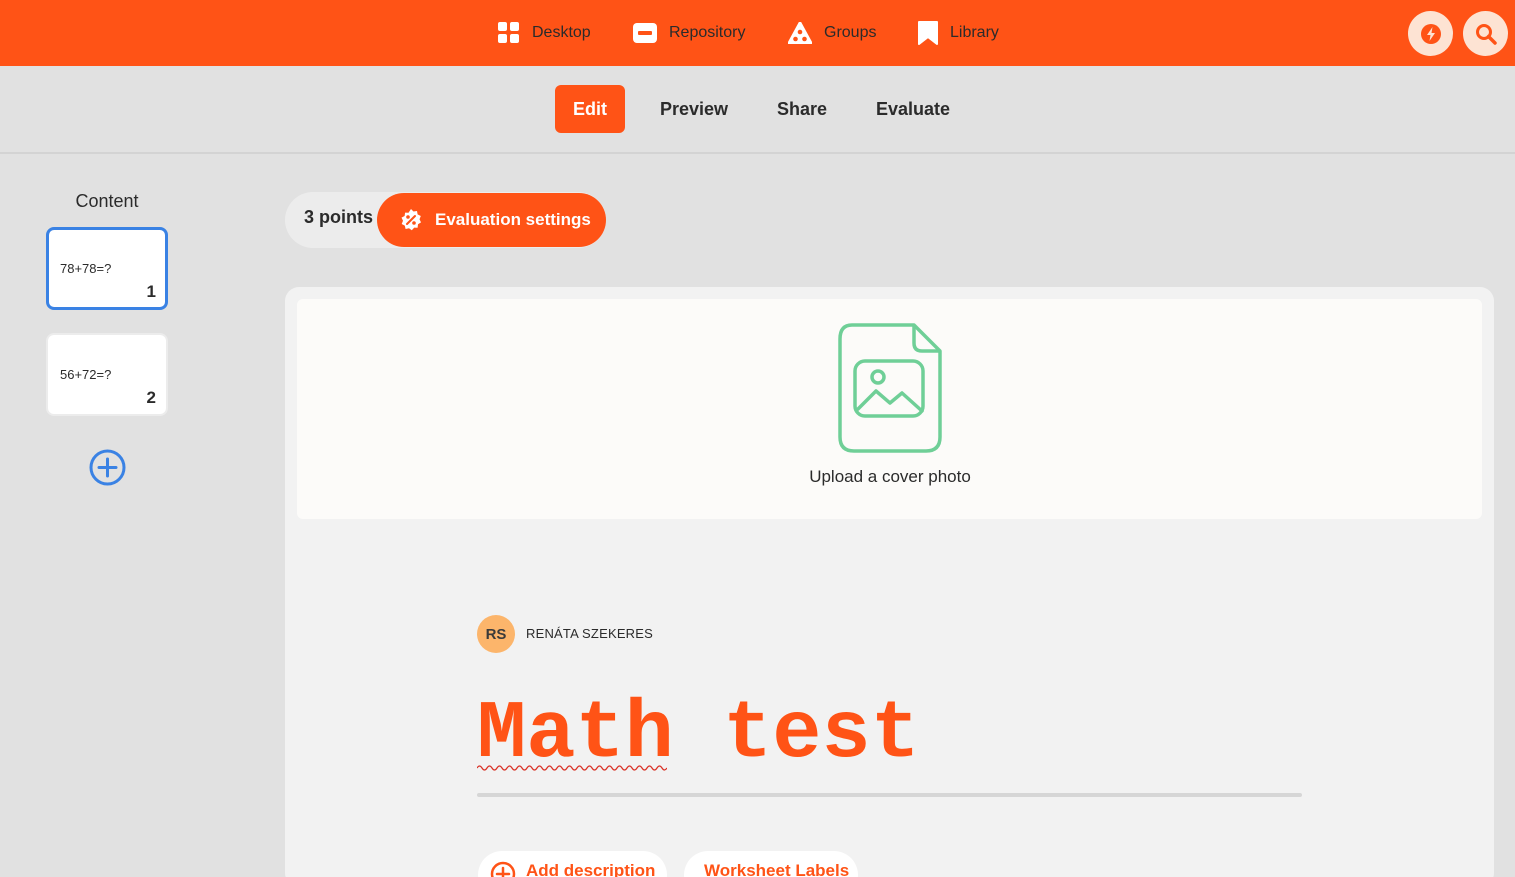 The image size is (1515, 877). What do you see at coordinates (802, 109) in the screenshot?
I see `tab-share: Share` at bounding box center [802, 109].